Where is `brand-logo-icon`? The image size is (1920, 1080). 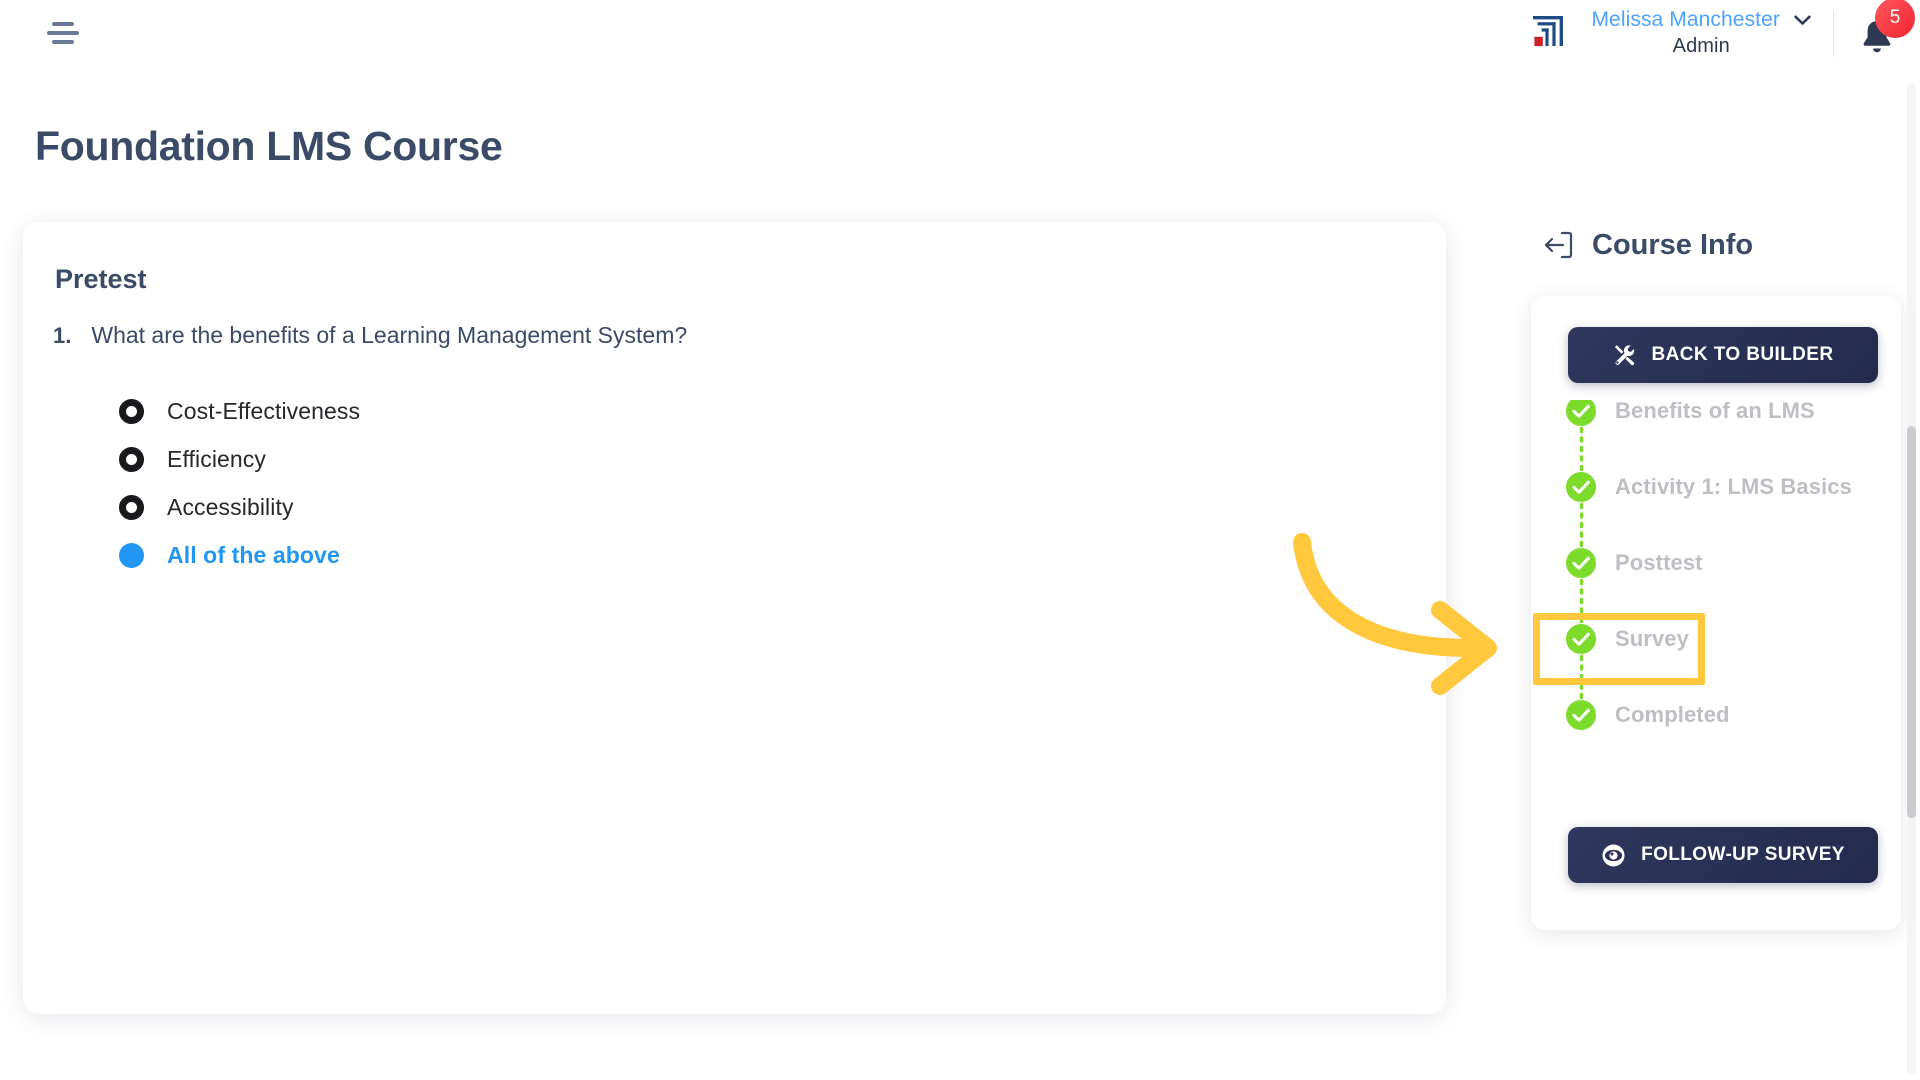
brand-logo-icon is located at coordinates (1548, 31).